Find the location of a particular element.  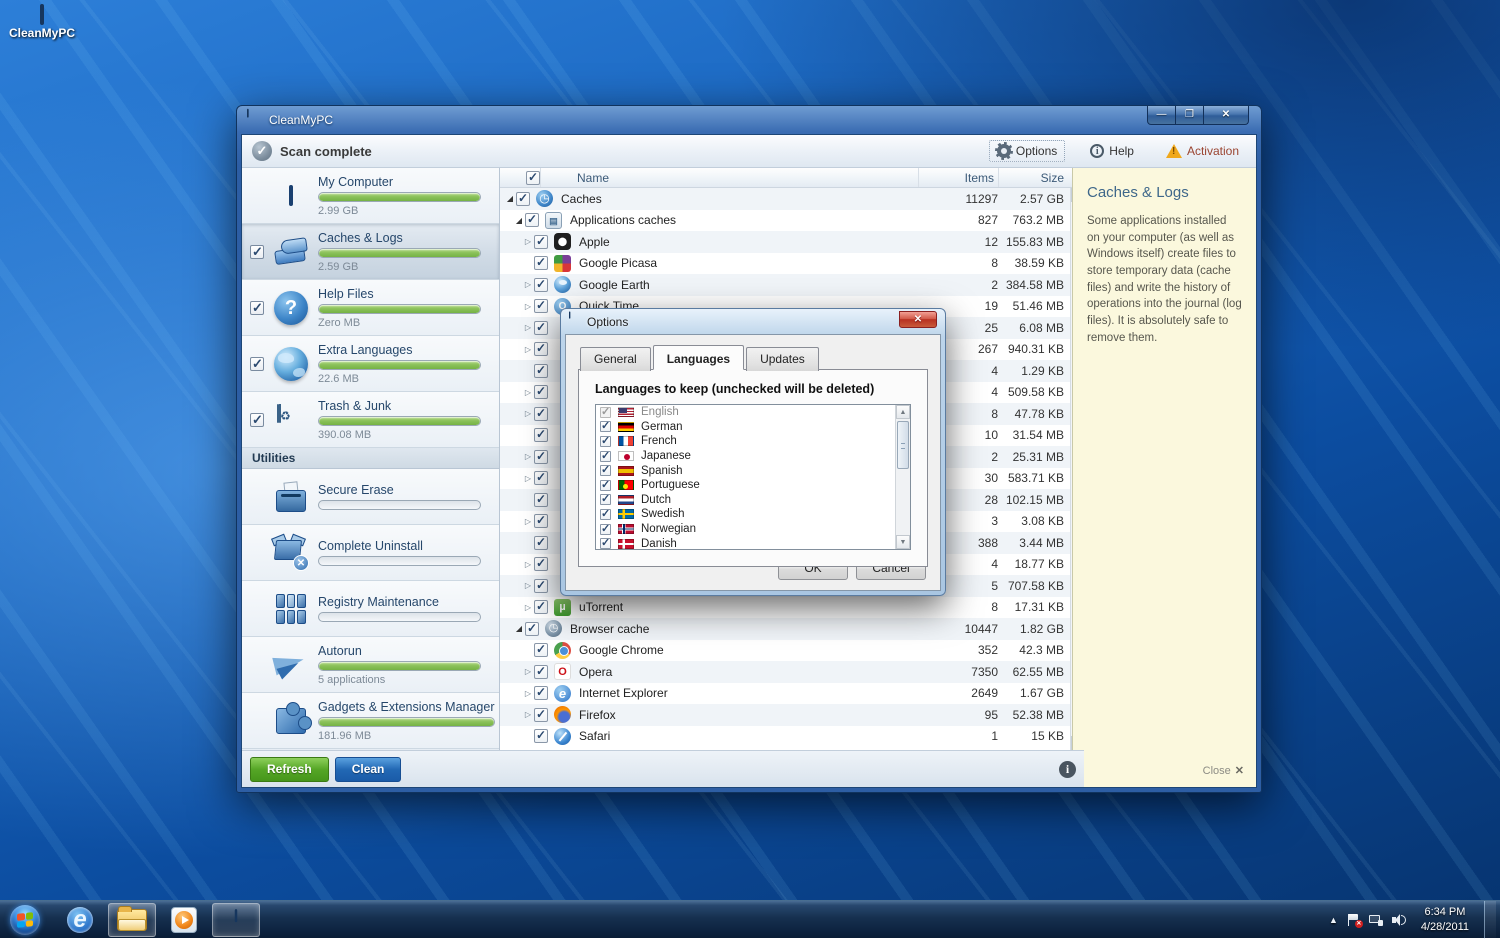

language-item-portuguese: Portuguese is located at coordinates (753, 485).